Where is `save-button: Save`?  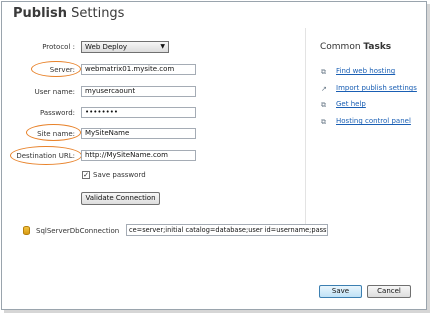 save-button: Save is located at coordinates (340, 291).